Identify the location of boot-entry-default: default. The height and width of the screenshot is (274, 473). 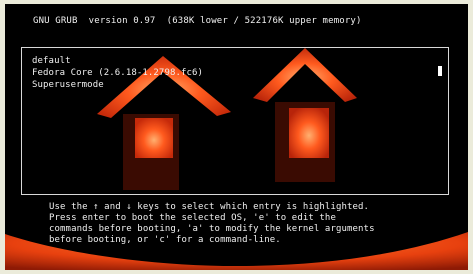
(117, 61).